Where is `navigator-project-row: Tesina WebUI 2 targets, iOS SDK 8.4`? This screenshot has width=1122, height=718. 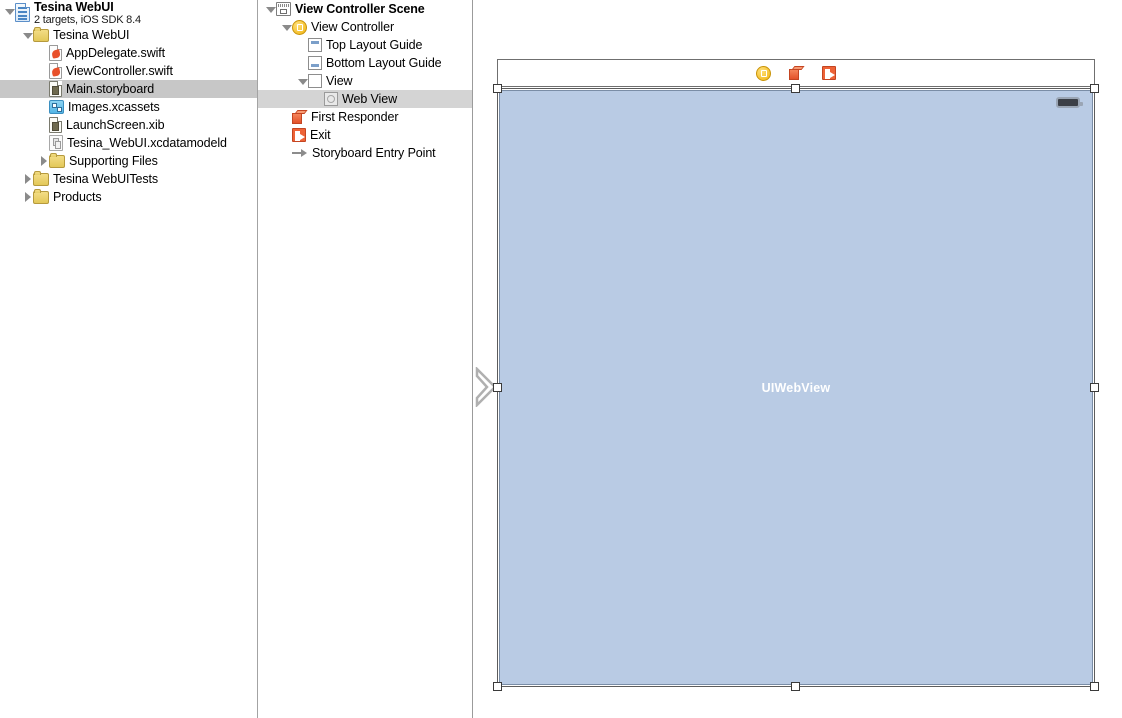 navigator-project-row: Tesina WebUI 2 targets, iOS SDK 8.4 is located at coordinates (128, 13).